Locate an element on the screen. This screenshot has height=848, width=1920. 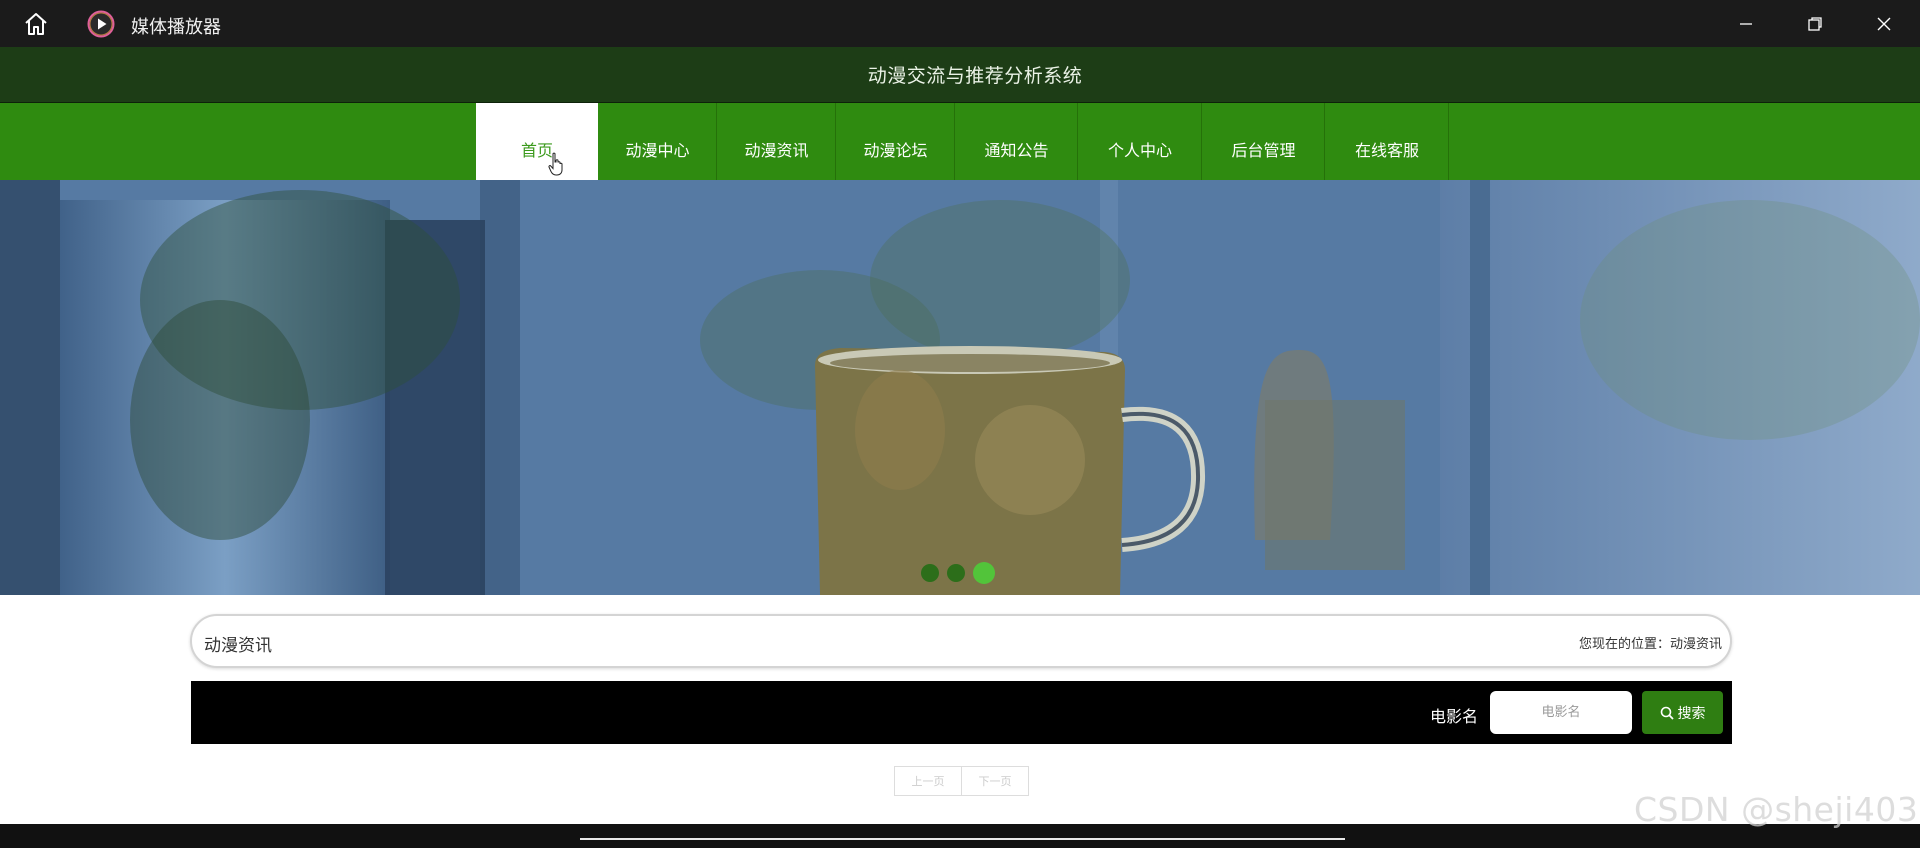
nav-item-home: 首页 is located at coordinates (537, 141).